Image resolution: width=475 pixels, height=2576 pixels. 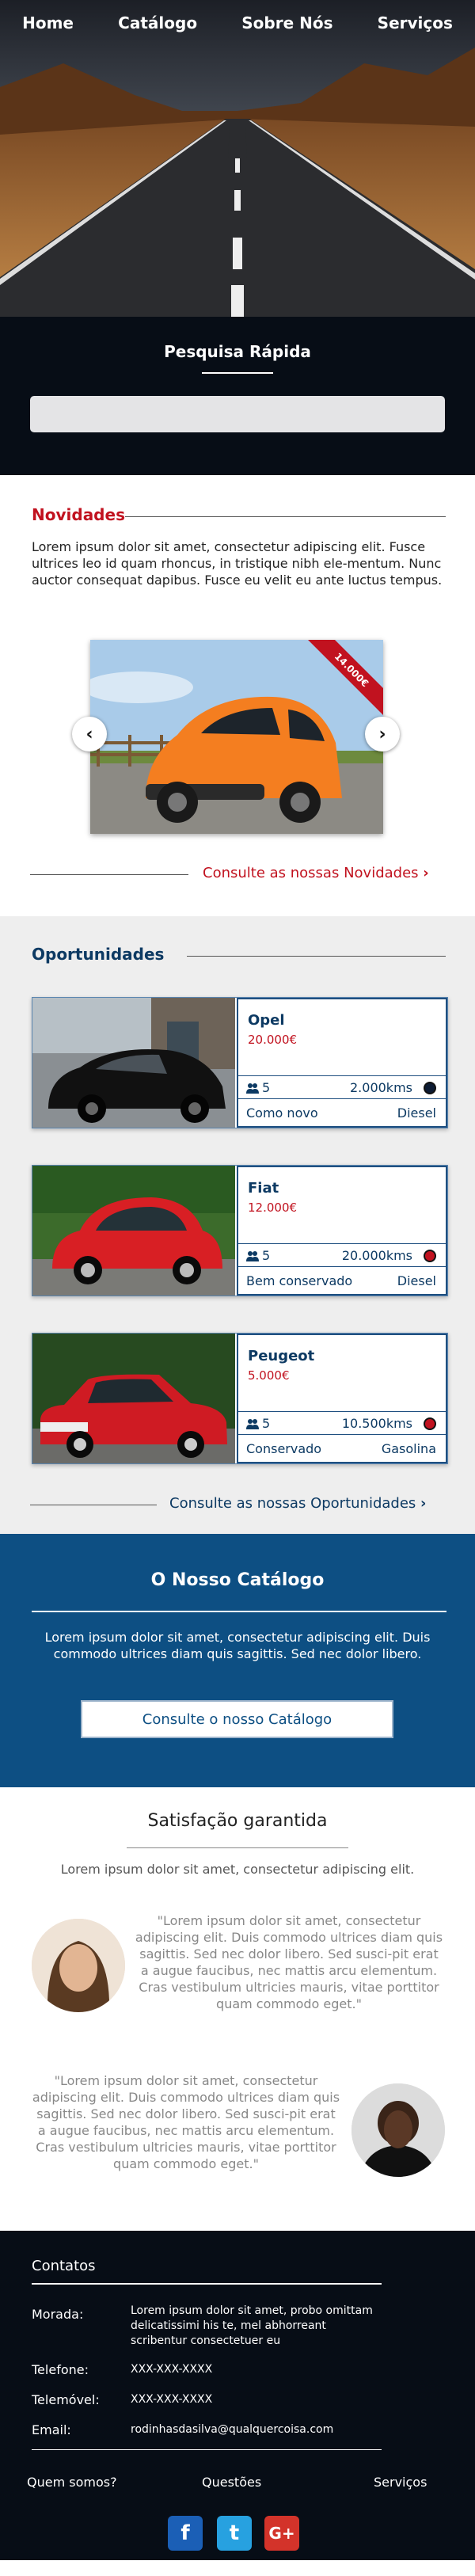 I want to click on footer-contacts-title: Contatos, so click(x=64, y=2266).